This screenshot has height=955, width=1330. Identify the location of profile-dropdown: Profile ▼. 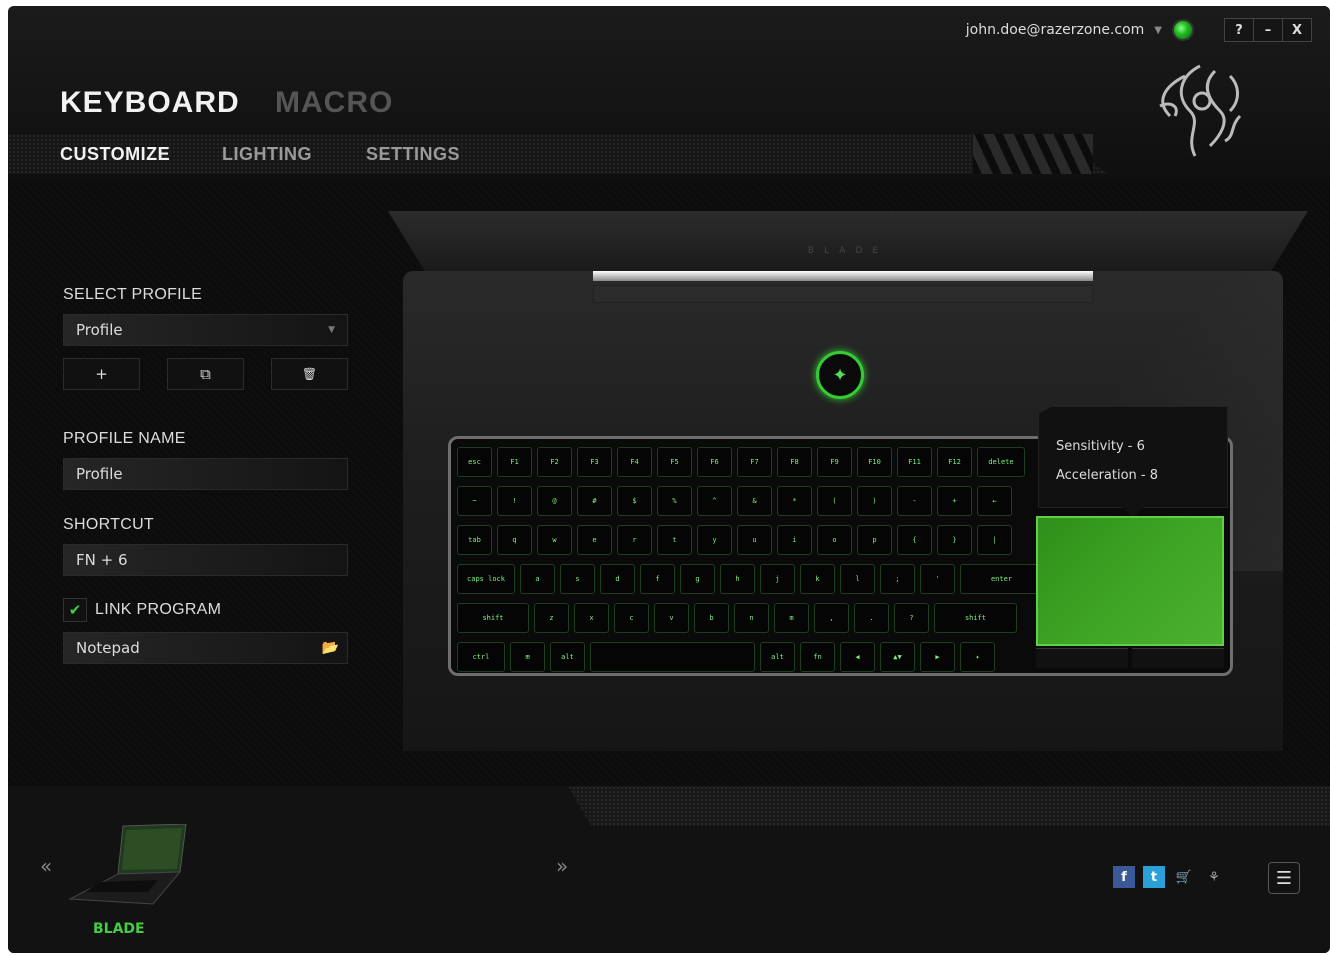
(205, 330).